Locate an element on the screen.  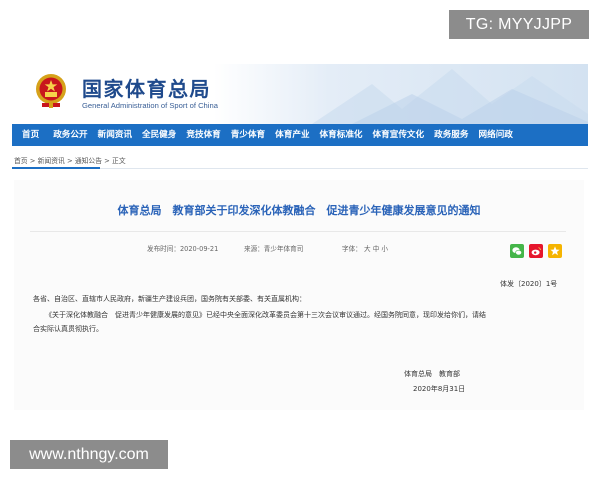
wechat-icon is located at coordinates (517, 251).